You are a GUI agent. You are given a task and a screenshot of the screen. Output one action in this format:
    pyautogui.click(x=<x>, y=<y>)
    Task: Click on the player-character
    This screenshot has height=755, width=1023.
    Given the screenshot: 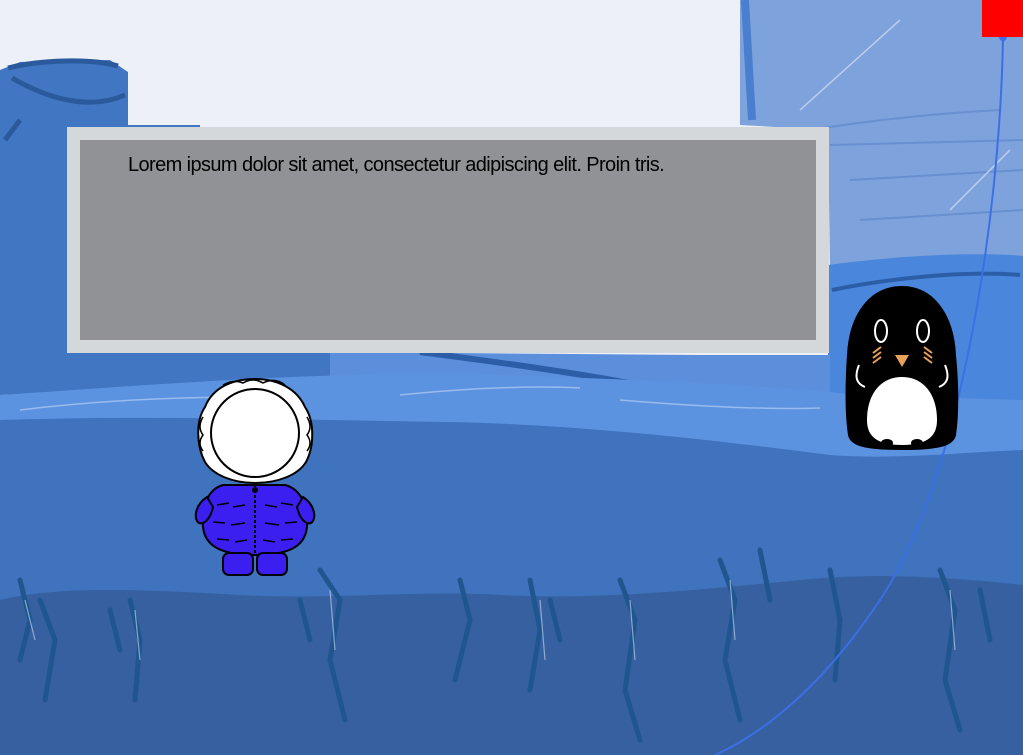 What is the action you would take?
    pyautogui.click(x=255, y=478)
    